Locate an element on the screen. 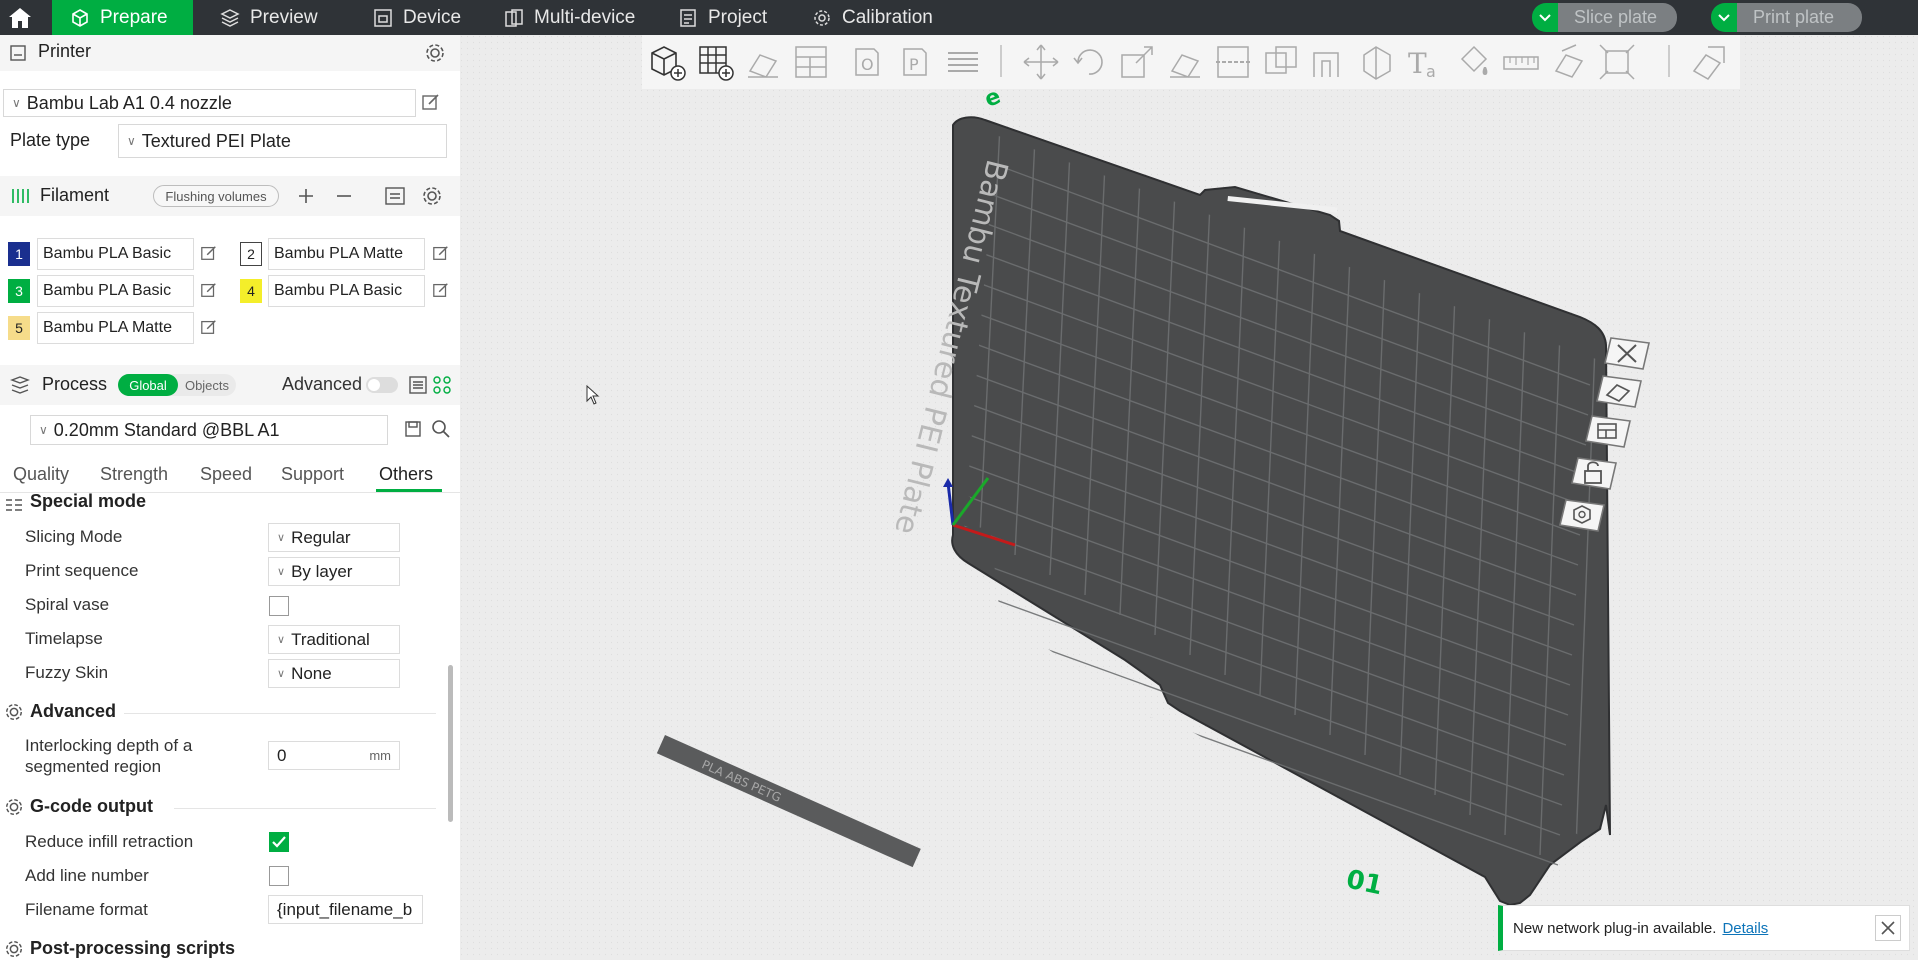  scale-icon is located at coordinates (1137, 62).